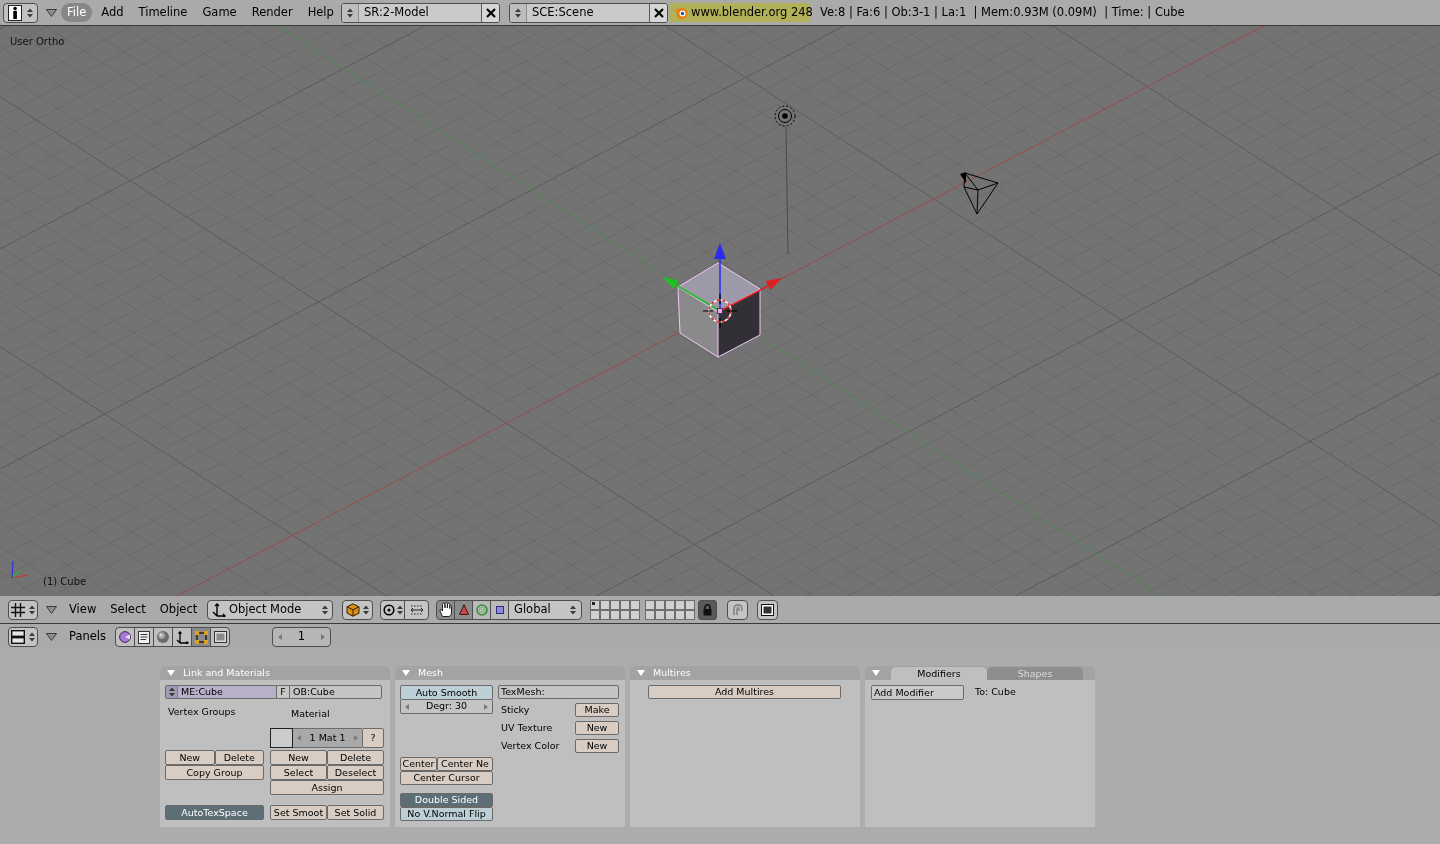 The width and height of the screenshot is (1440, 844). Describe the element at coordinates (418, 764) in the screenshot. I see `center-button: Center` at that location.